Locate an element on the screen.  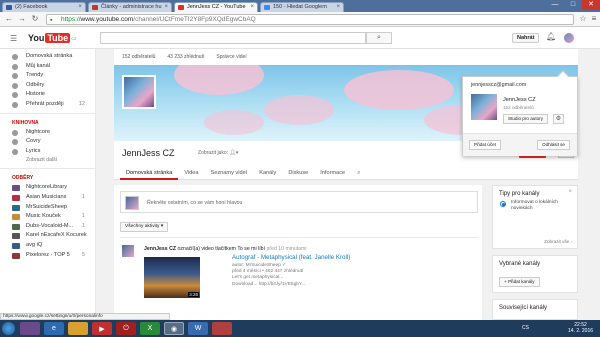
youtube-header: ☰ You Tube CZ ⌕ Nahrát 🔔︎ is located at coordinates (300, 38).